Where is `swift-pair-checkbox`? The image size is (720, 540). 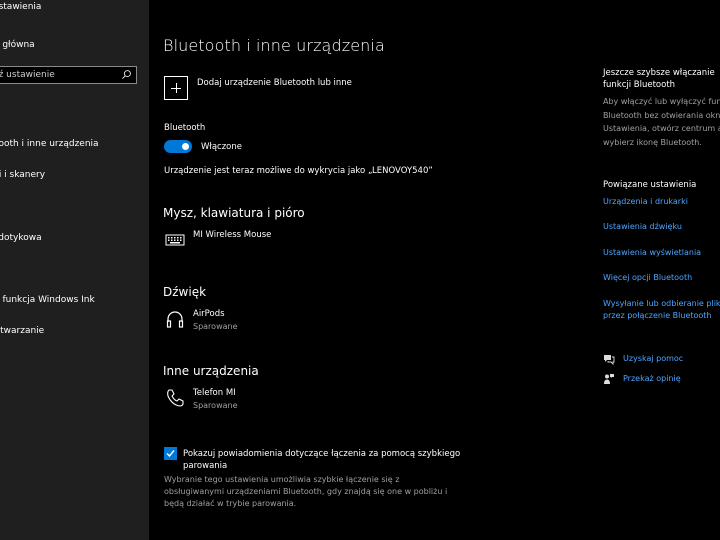
swift-pair-checkbox is located at coordinates (170, 453).